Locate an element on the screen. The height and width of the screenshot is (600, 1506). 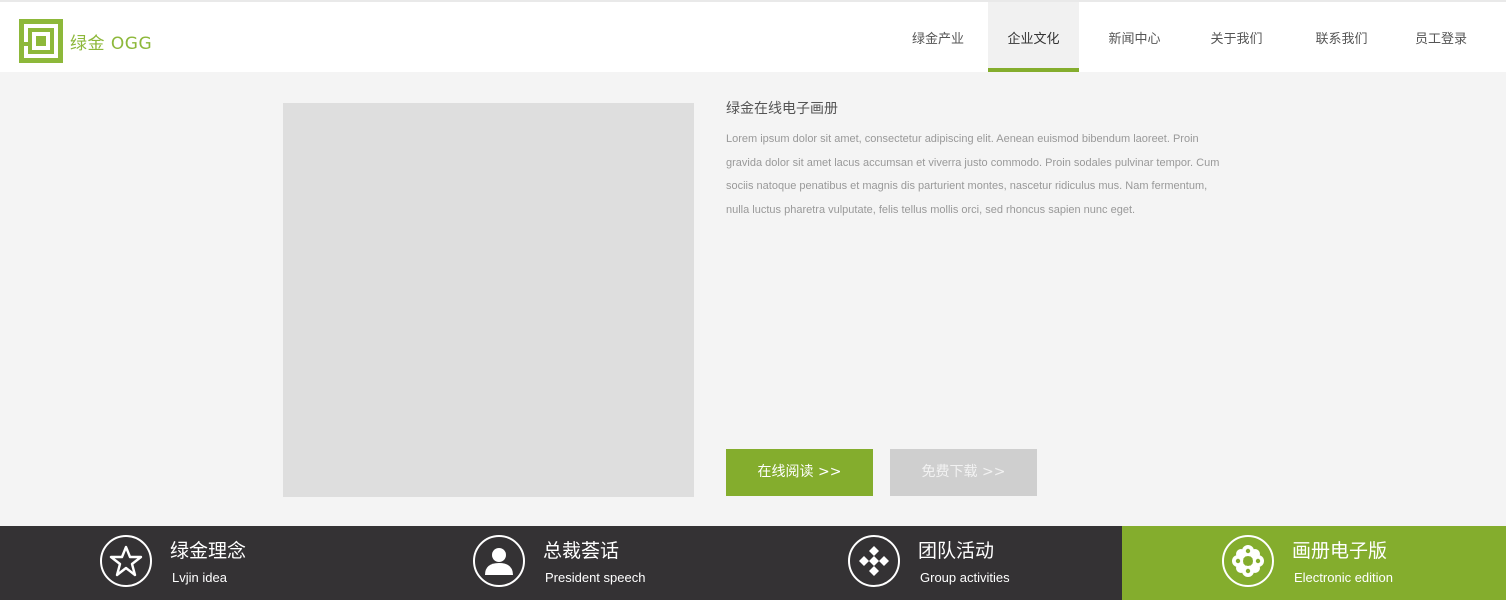
nav-item-culture: 企业文化 is located at coordinates (1033, 37).